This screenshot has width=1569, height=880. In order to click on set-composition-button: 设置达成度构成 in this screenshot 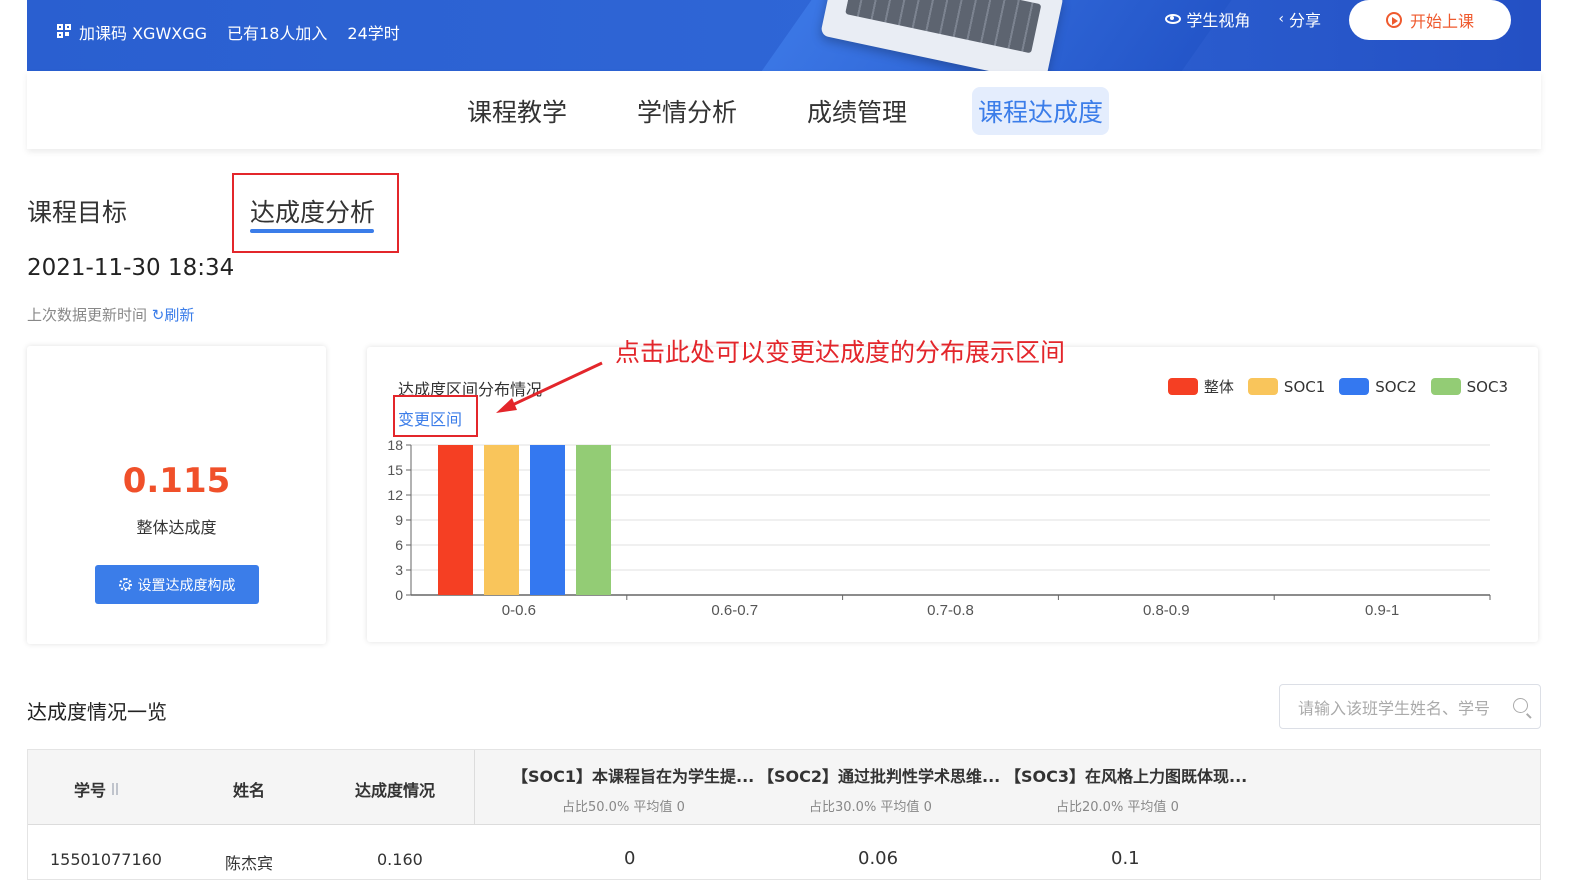, I will do `click(177, 584)`.